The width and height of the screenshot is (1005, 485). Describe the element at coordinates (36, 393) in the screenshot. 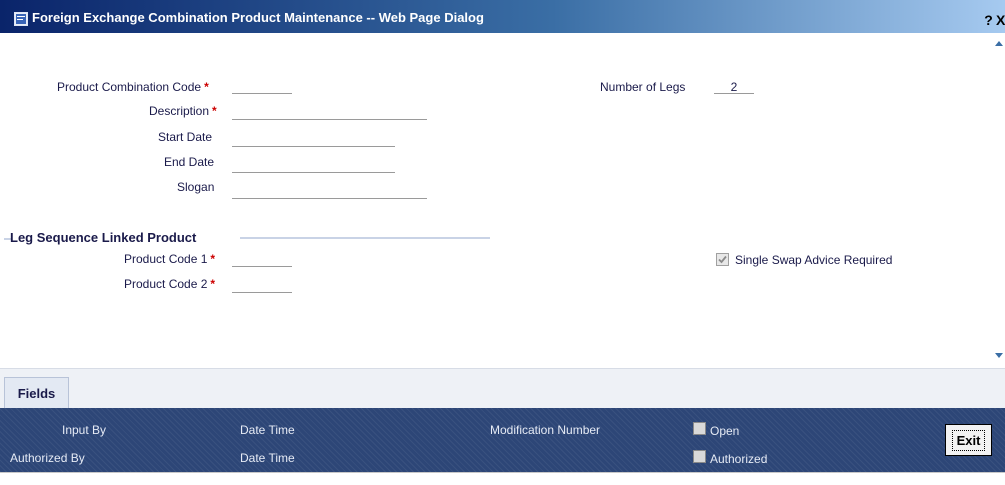

I see `tab-fields: Fields` at that location.